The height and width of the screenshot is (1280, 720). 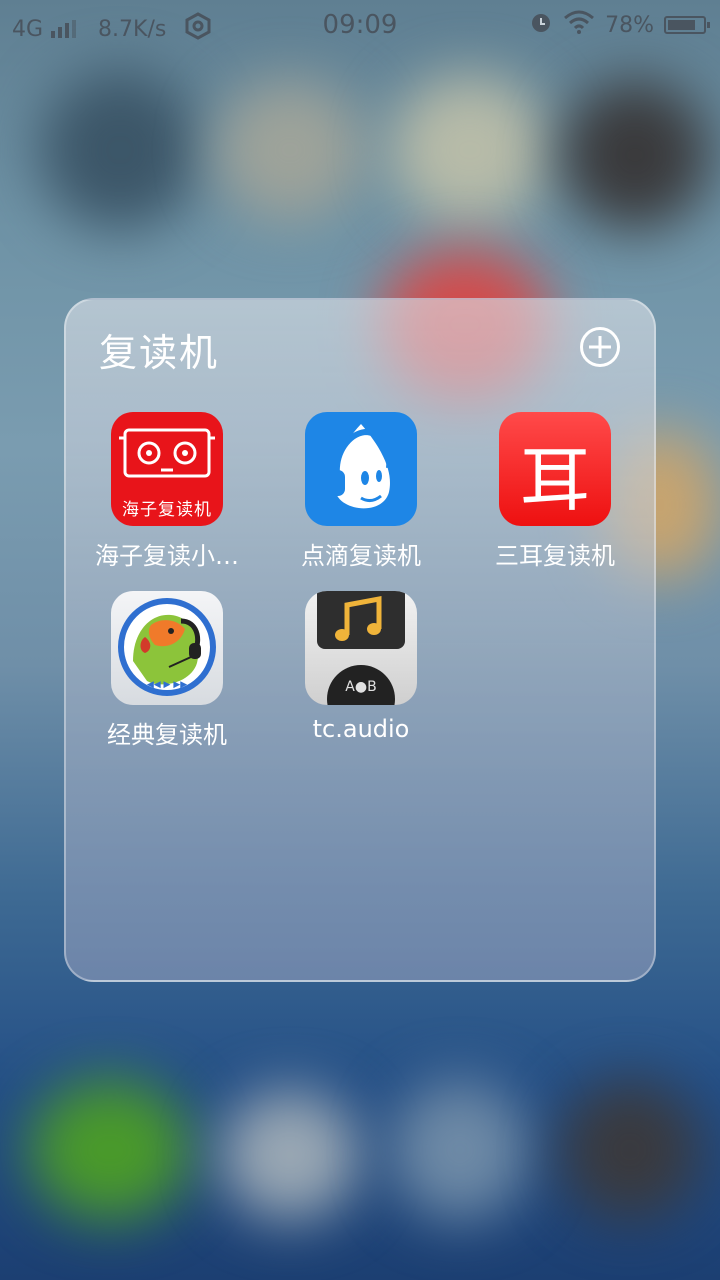 What do you see at coordinates (159, 349) in the screenshot?
I see `folder-title: 复读机` at bounding box center [159, 349].